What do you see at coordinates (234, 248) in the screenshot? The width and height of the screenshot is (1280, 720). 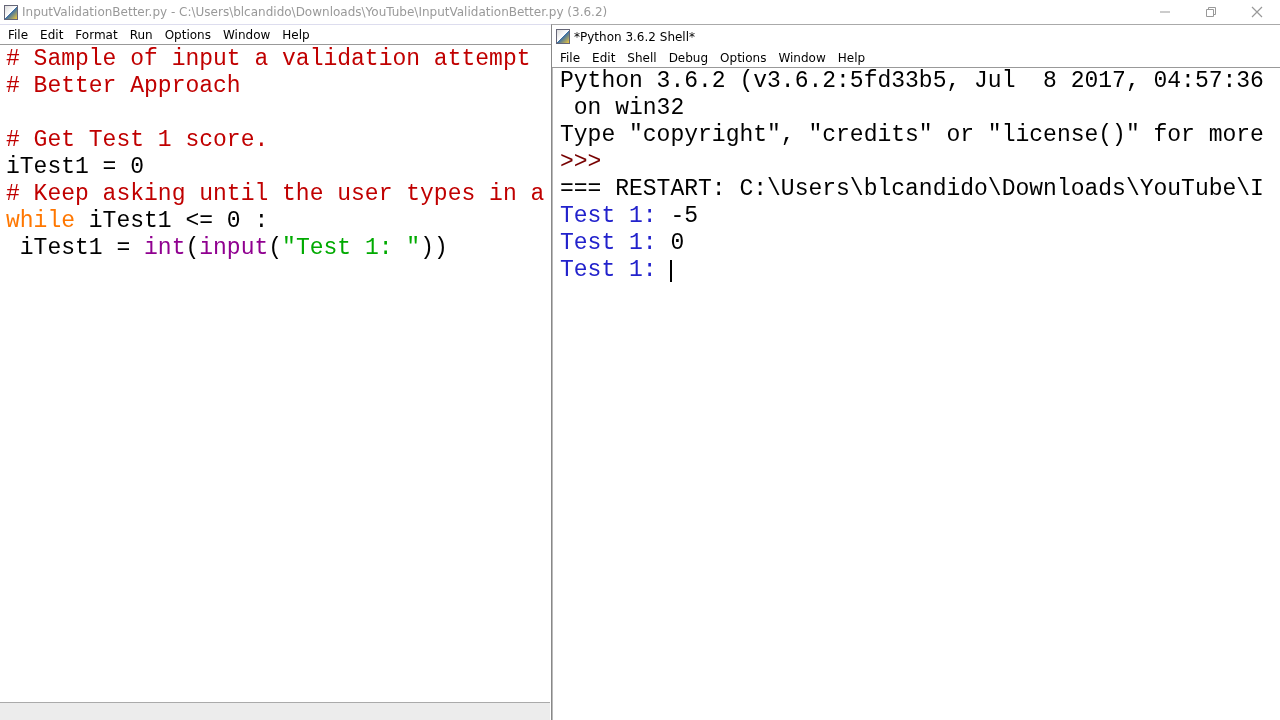 I see `code-text: input` at bounding box center [234, 248].